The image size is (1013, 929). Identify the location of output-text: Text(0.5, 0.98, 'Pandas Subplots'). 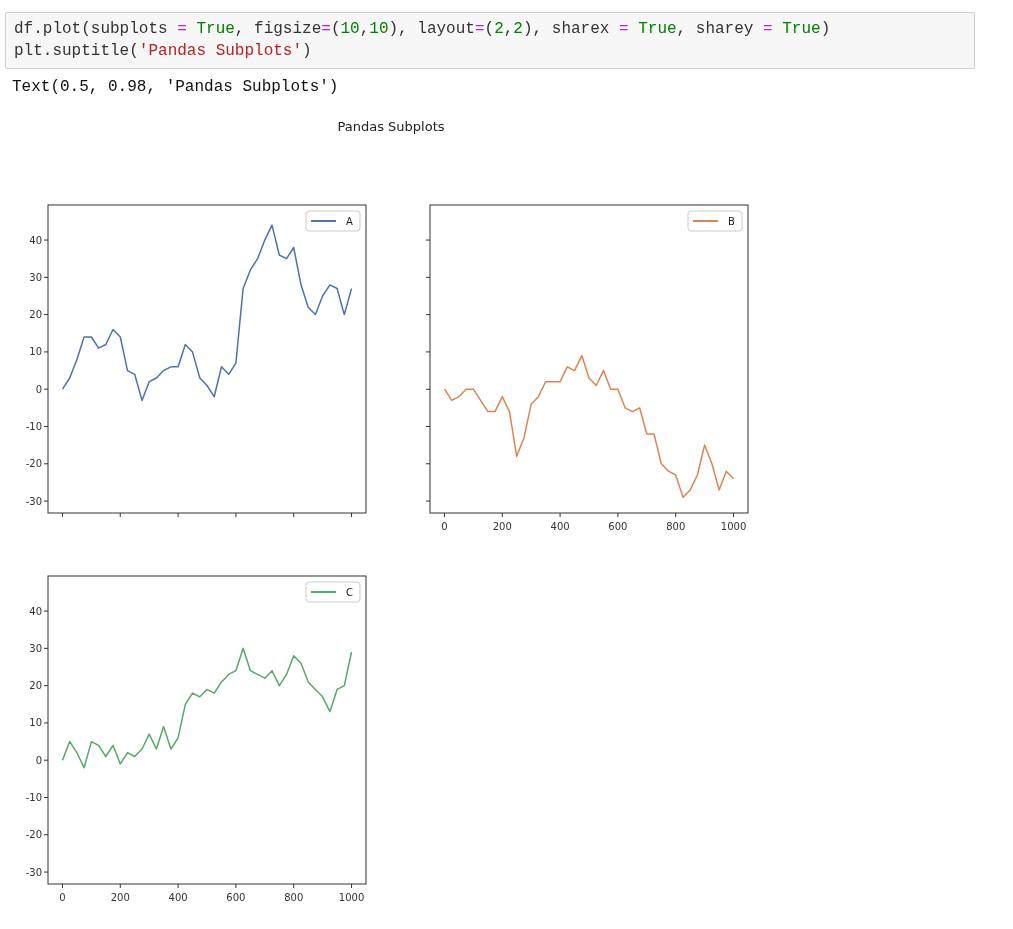
(176, 87).